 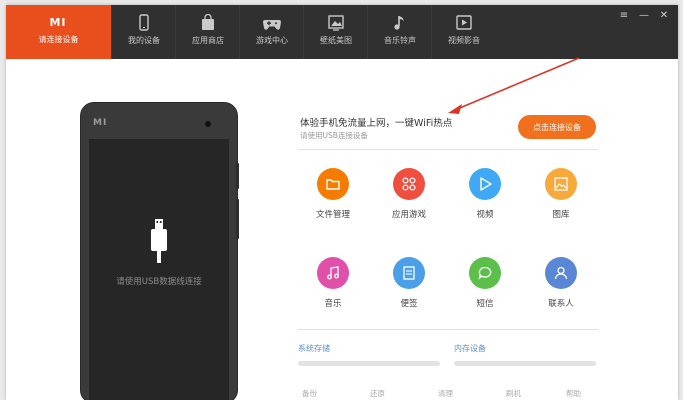 What do you see at coordinates (272, 25) in the screenshot?
I see `gamepad-icon` at bounding box center [272, 25].